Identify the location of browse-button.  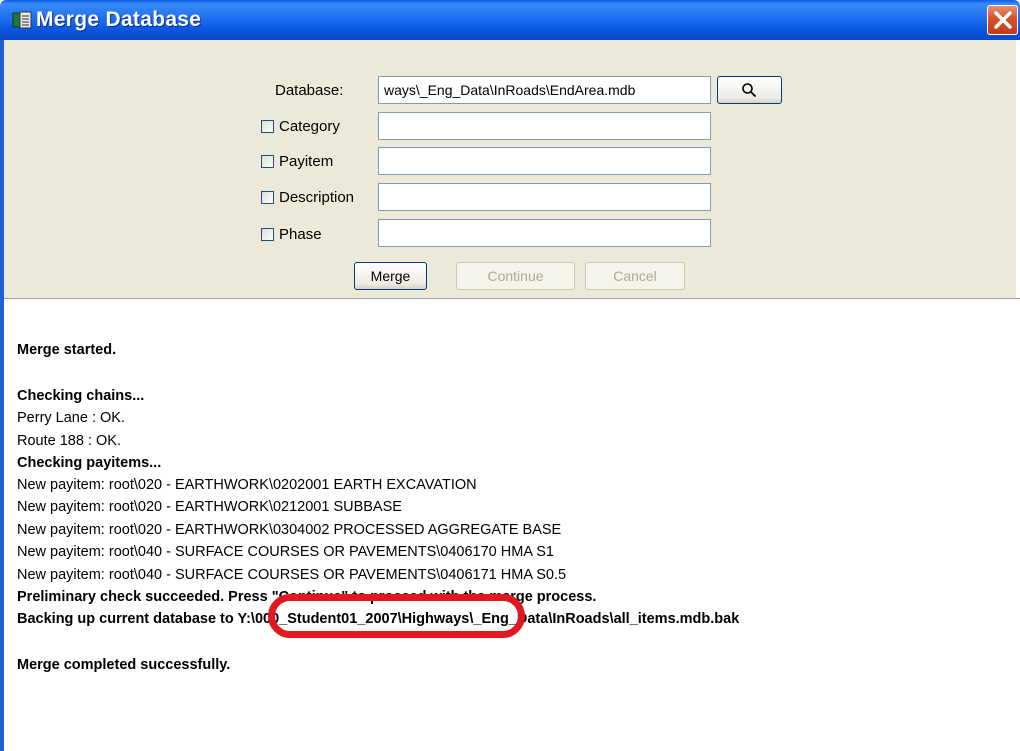
(749, 90).